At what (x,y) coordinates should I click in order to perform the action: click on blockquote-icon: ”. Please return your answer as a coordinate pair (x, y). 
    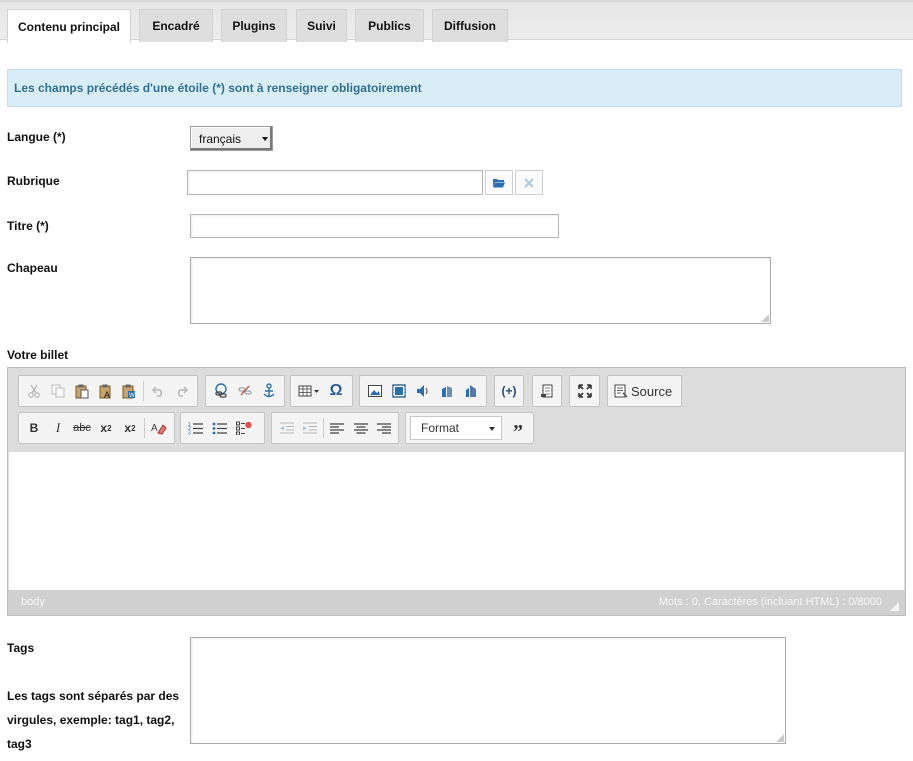
    Looking at the image, I should click on (518, 429).